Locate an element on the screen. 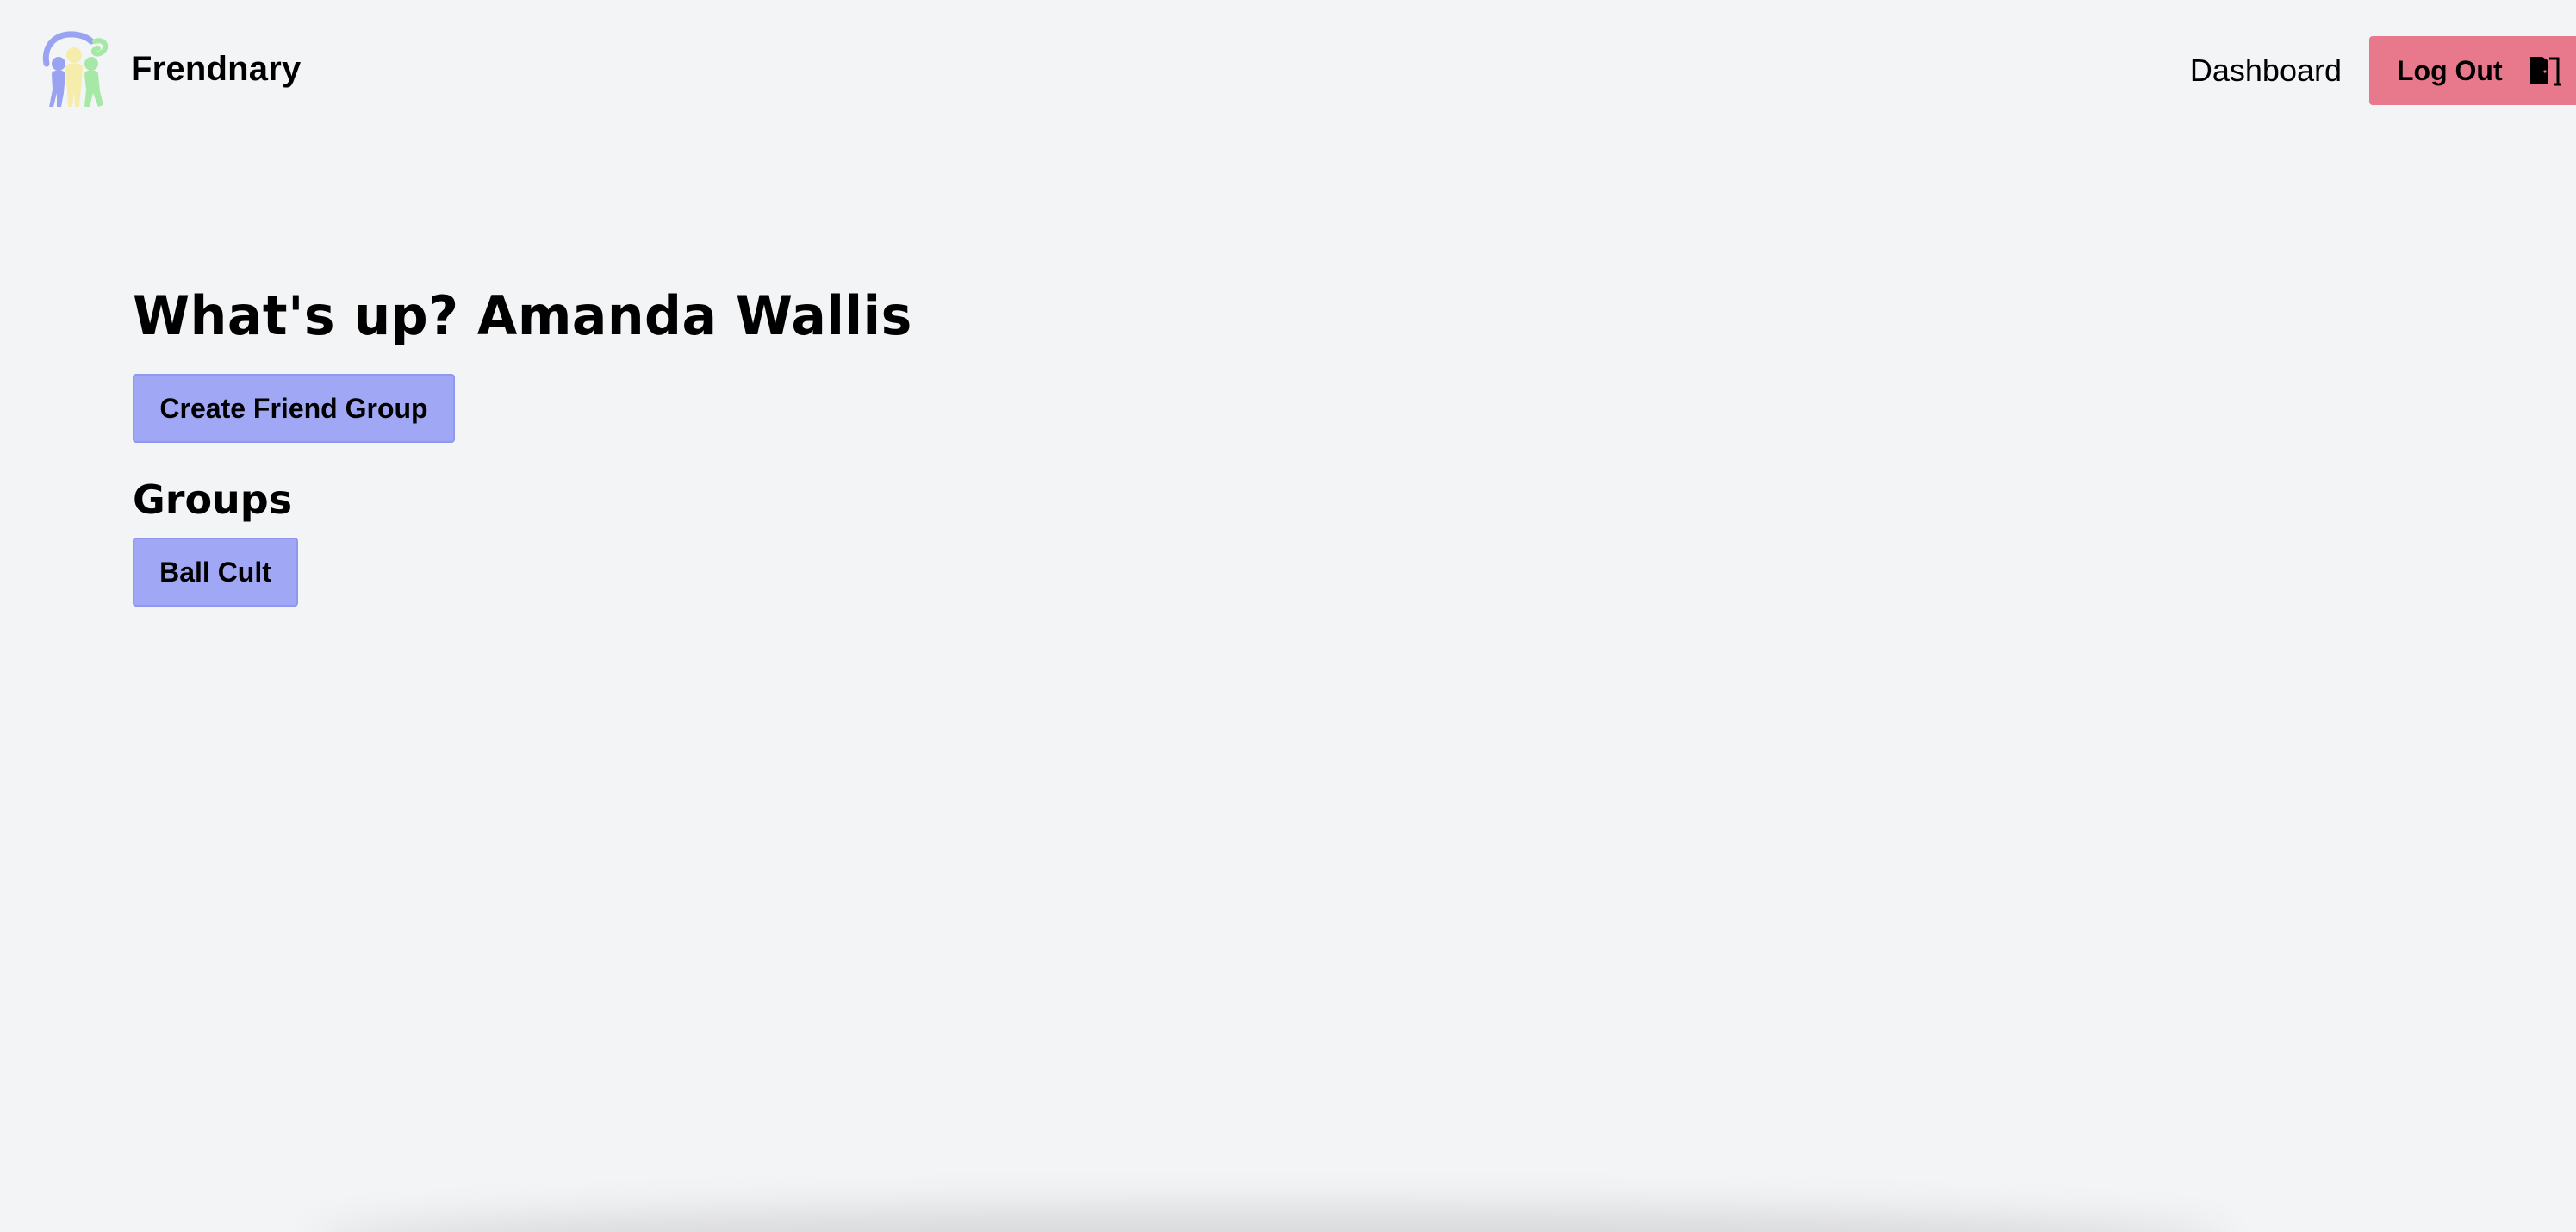 The width and height of the screenshot is (2576, 1232). nav-links: Dashboard Log Out is located at coordinates (2383, 71).